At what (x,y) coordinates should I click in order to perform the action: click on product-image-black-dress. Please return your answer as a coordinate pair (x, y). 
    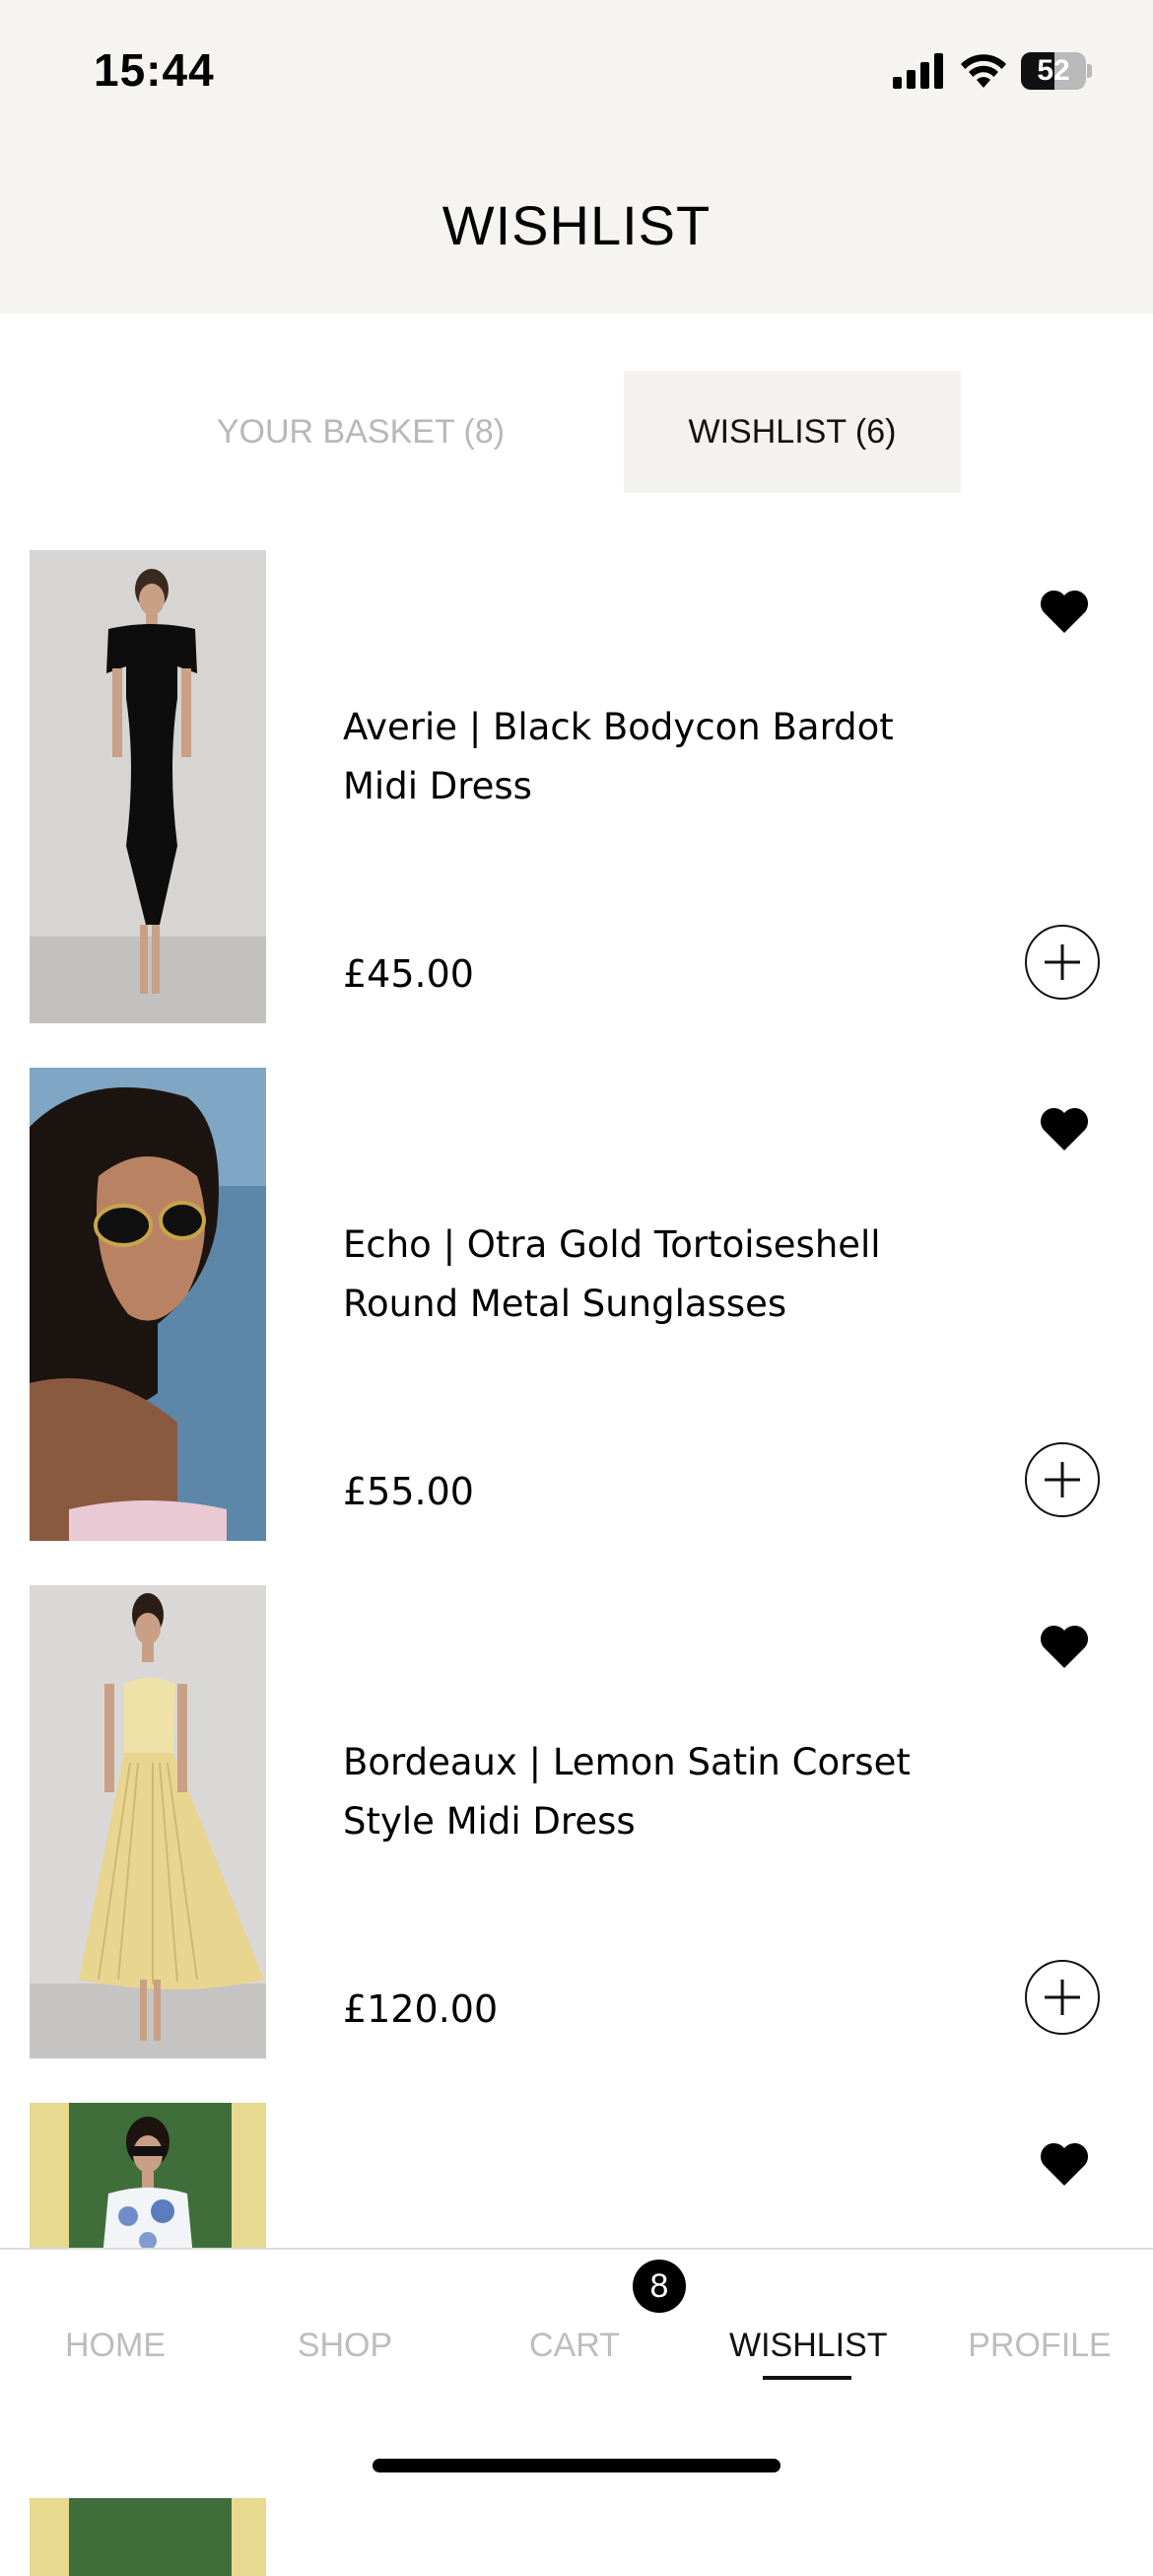
    Looking at the image, I should click on (148, 787).